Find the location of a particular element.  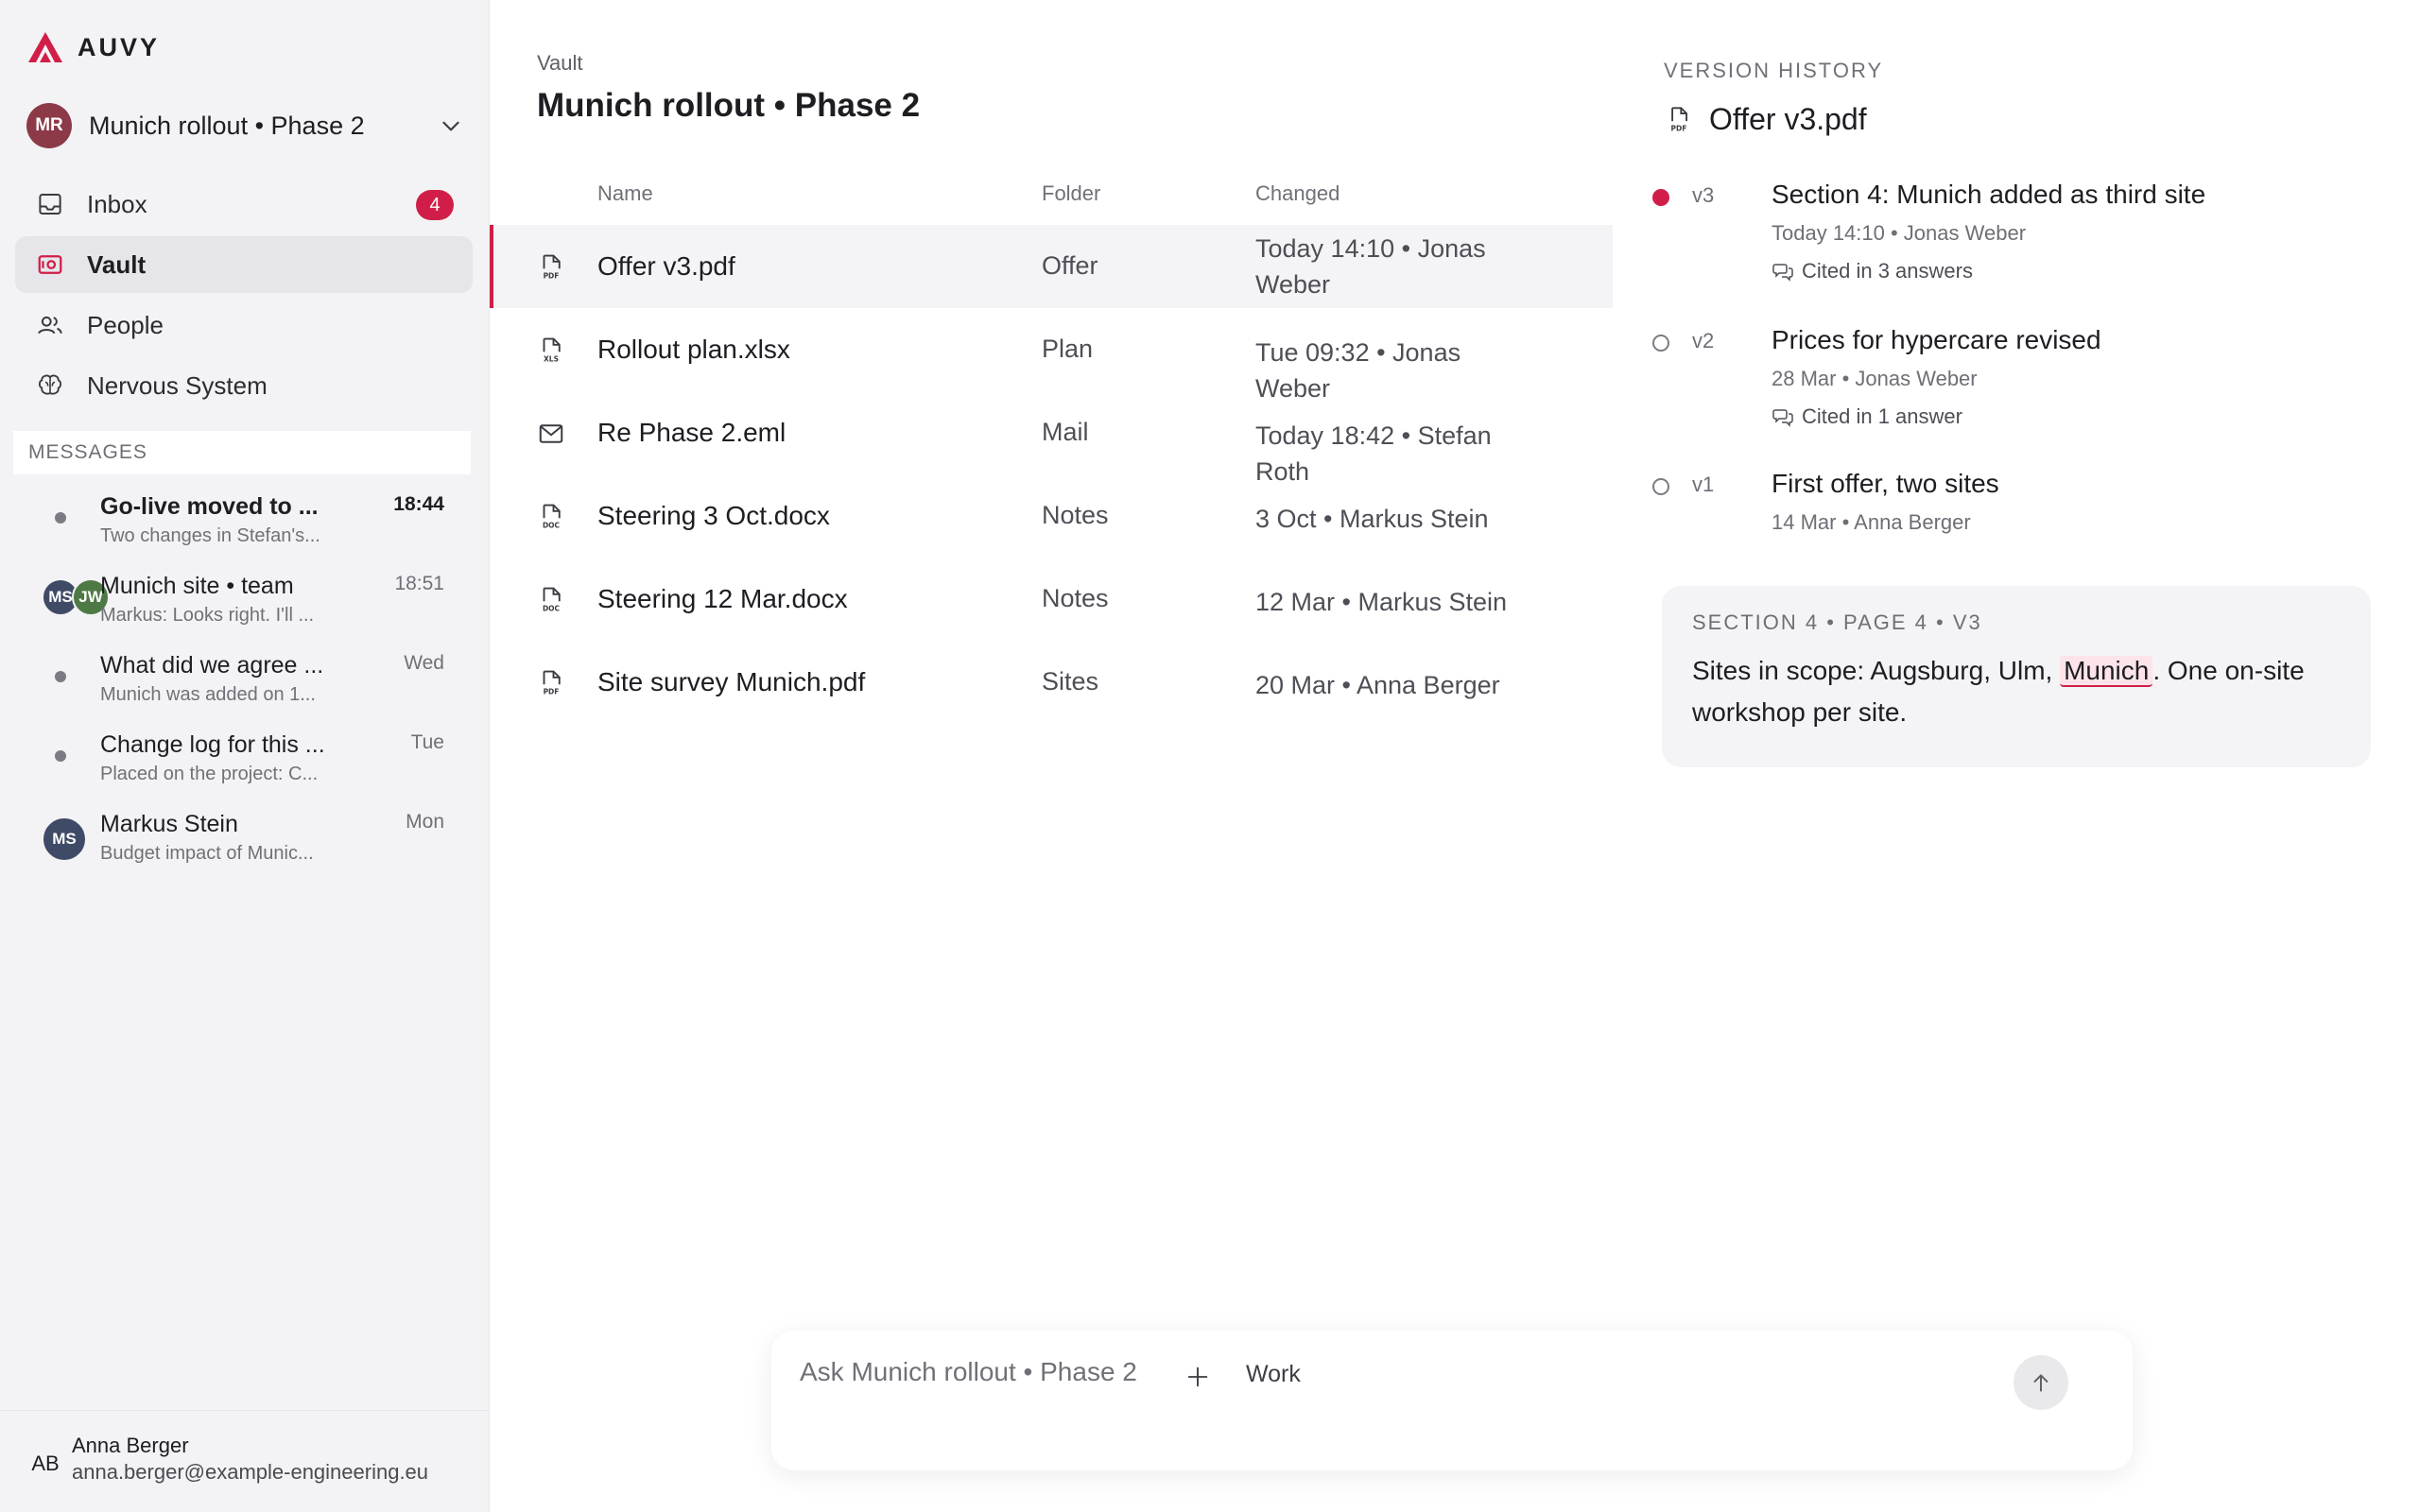

file-name: Site survey Munich.pdf is located at coordinates (731, 681).